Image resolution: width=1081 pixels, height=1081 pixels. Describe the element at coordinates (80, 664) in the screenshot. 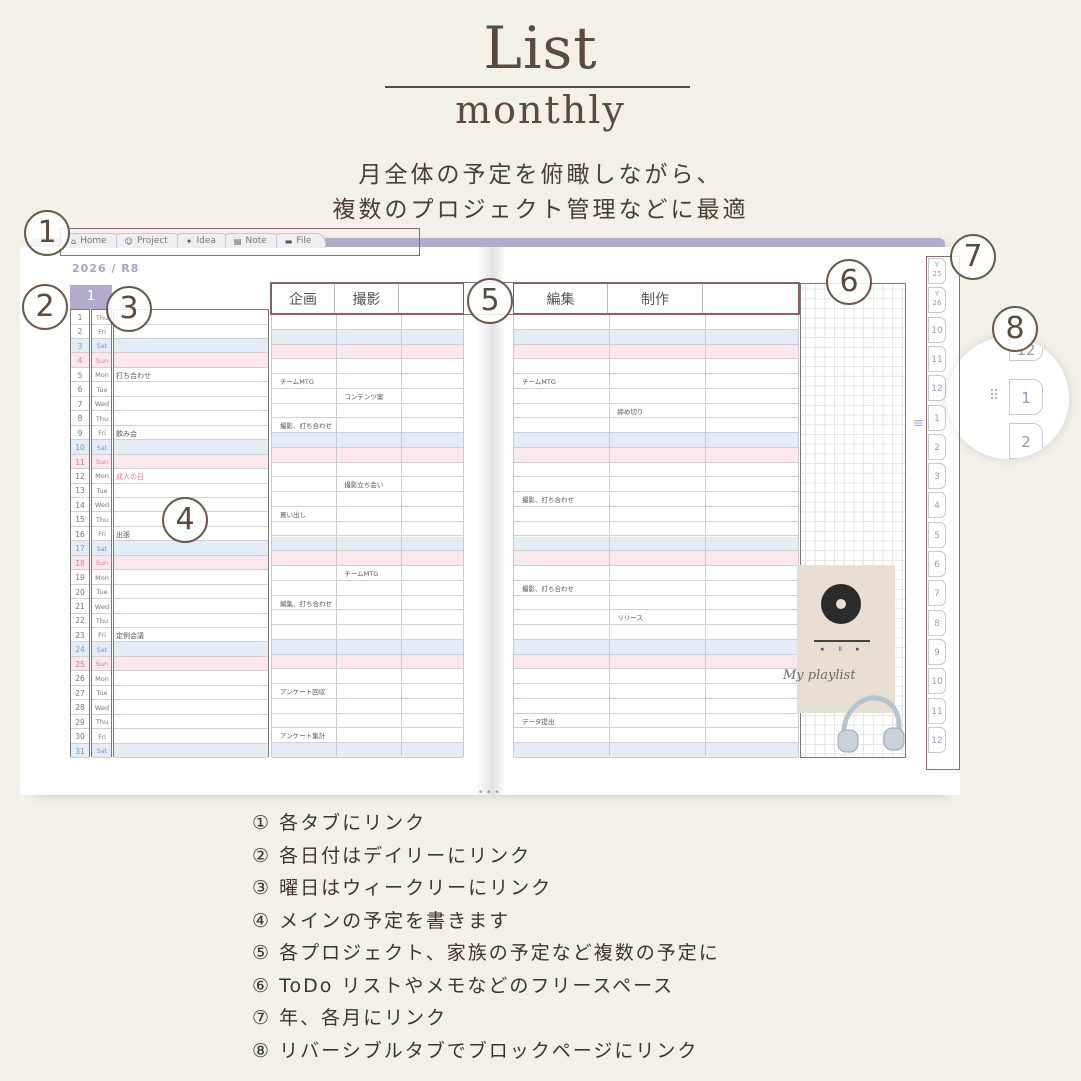

I see `date-link-25: 25` at that location.